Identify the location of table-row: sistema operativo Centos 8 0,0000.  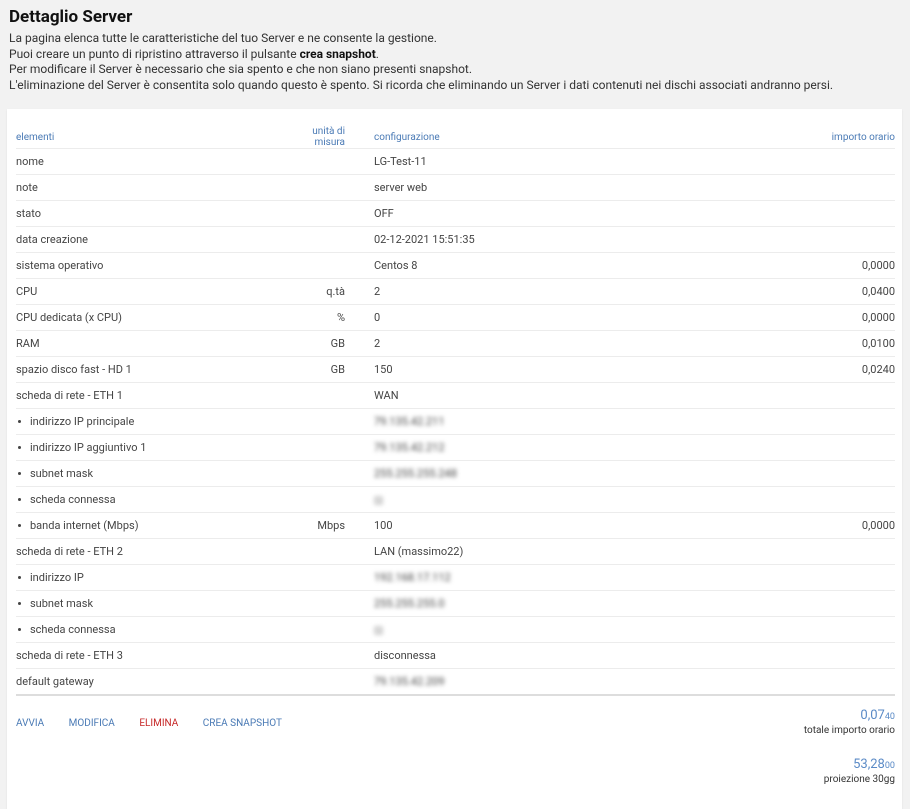
(455, 265).